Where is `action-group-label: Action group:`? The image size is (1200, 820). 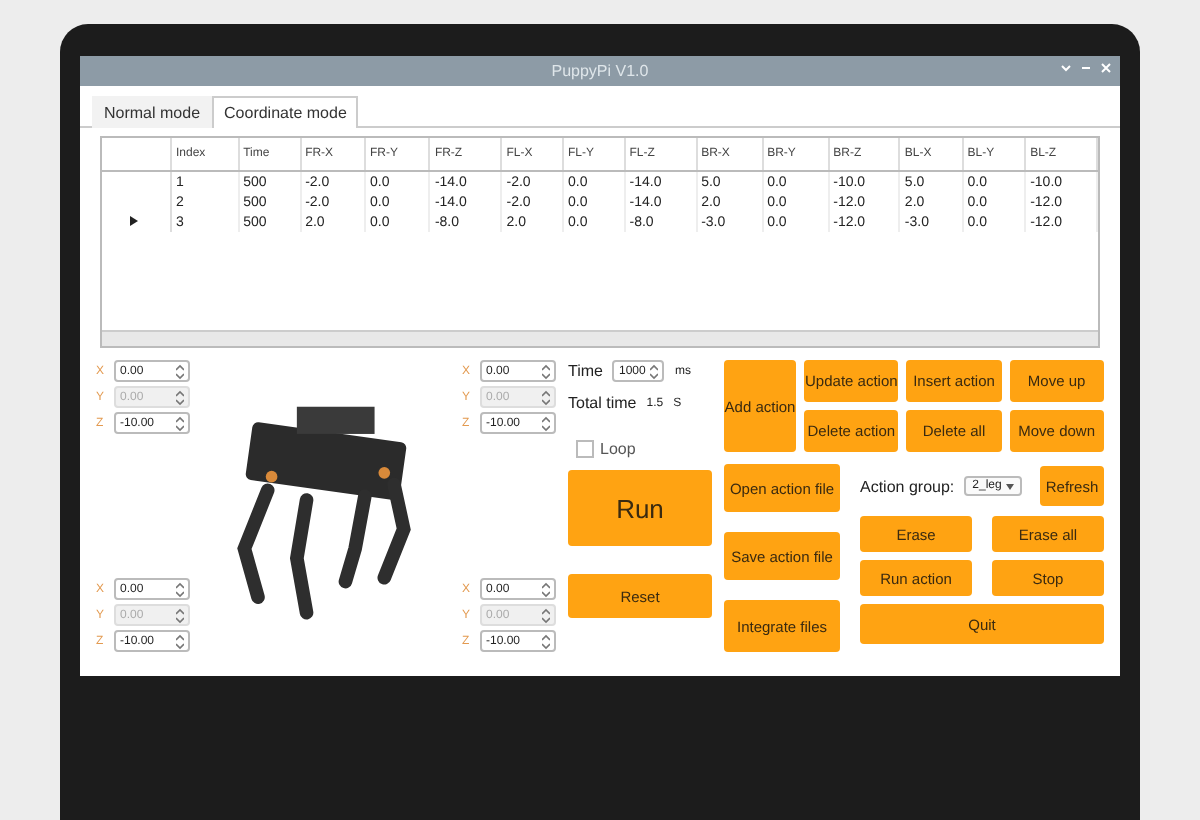 action-group-label: Action group: is located at coordinates (907, 486).